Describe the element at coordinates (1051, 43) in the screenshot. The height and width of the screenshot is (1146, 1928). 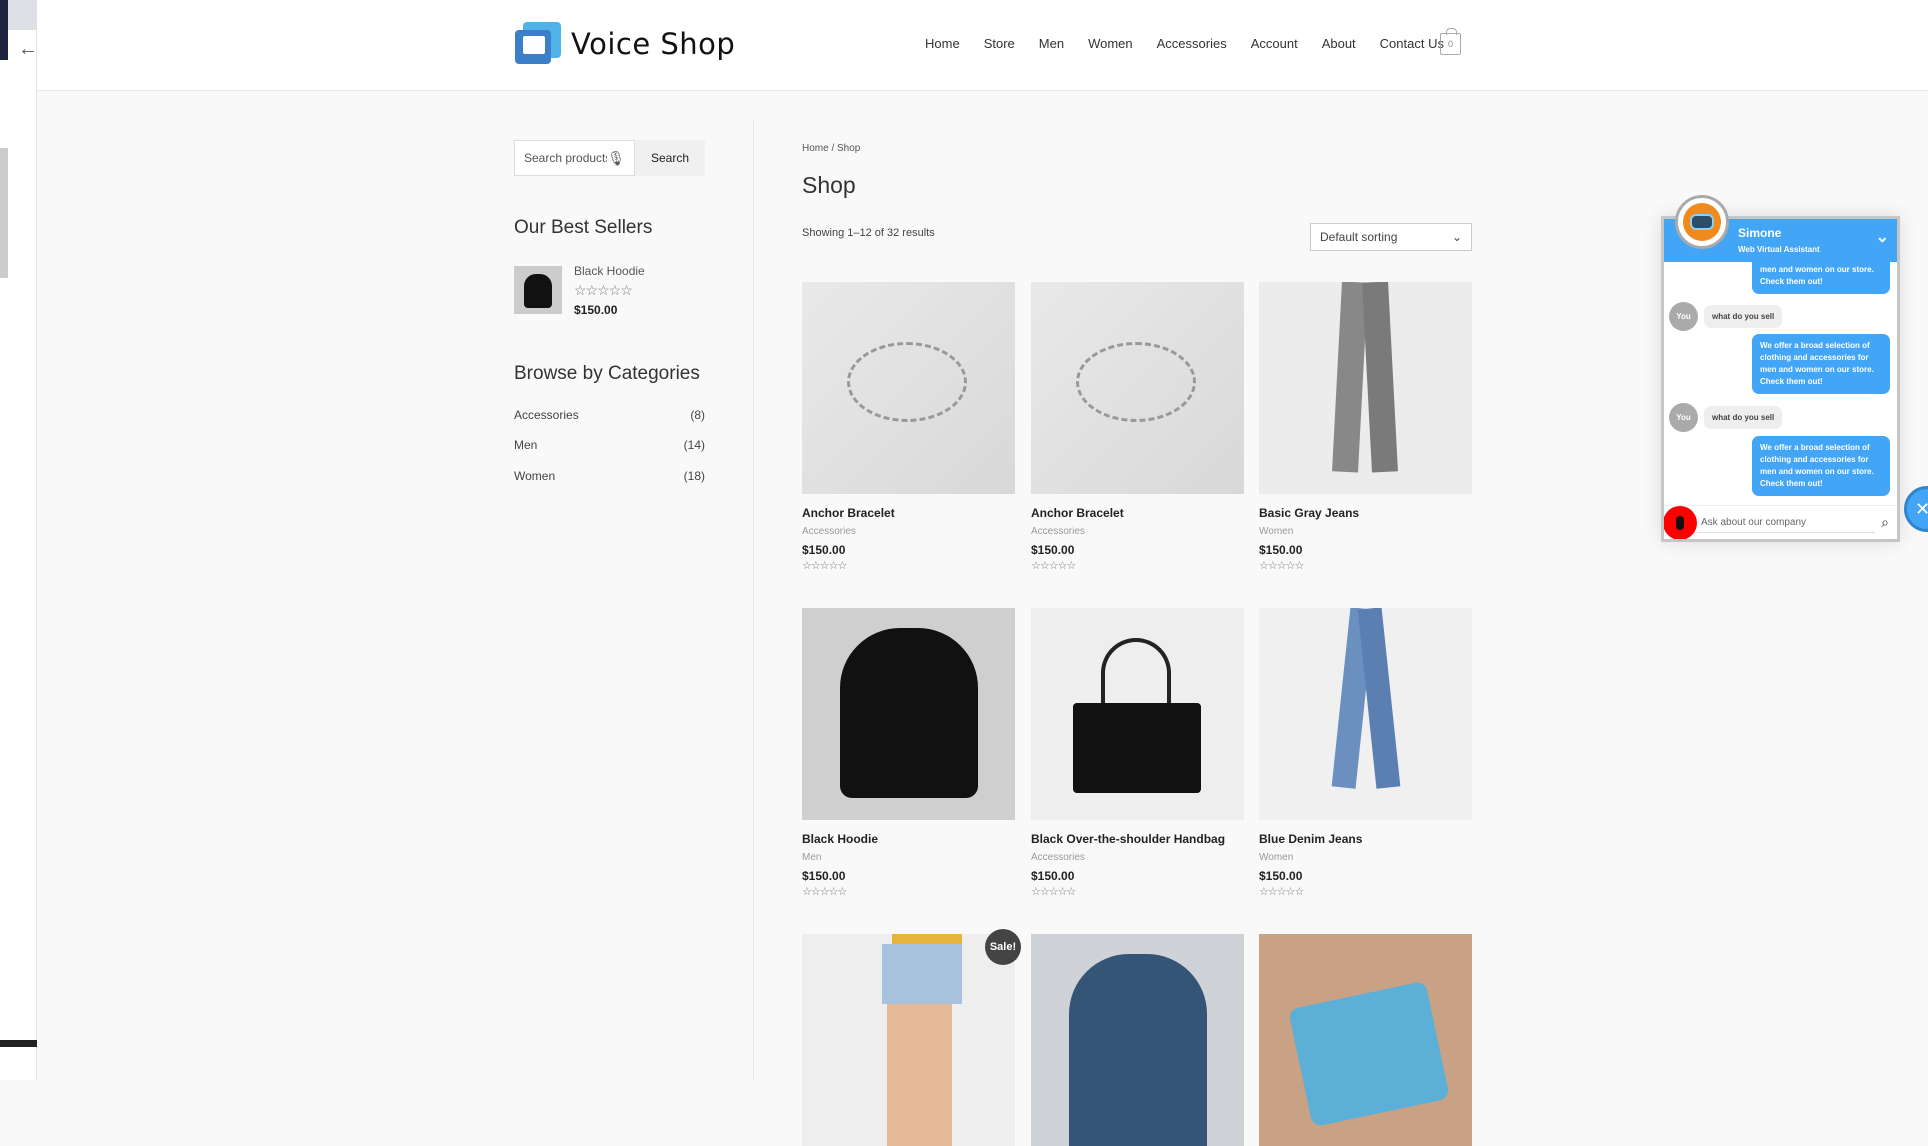
I see `nav-men: Men` at that location.